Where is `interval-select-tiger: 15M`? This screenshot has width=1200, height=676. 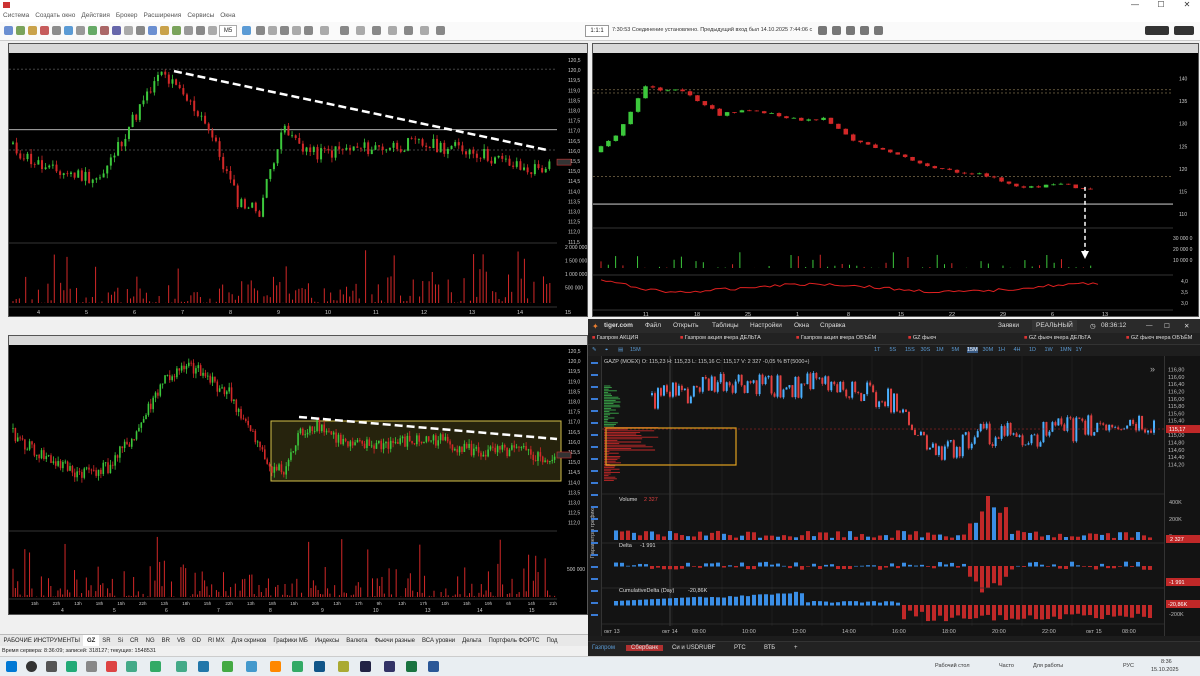 interval-select-tiger: 15M is located at coordinates (635, 350).